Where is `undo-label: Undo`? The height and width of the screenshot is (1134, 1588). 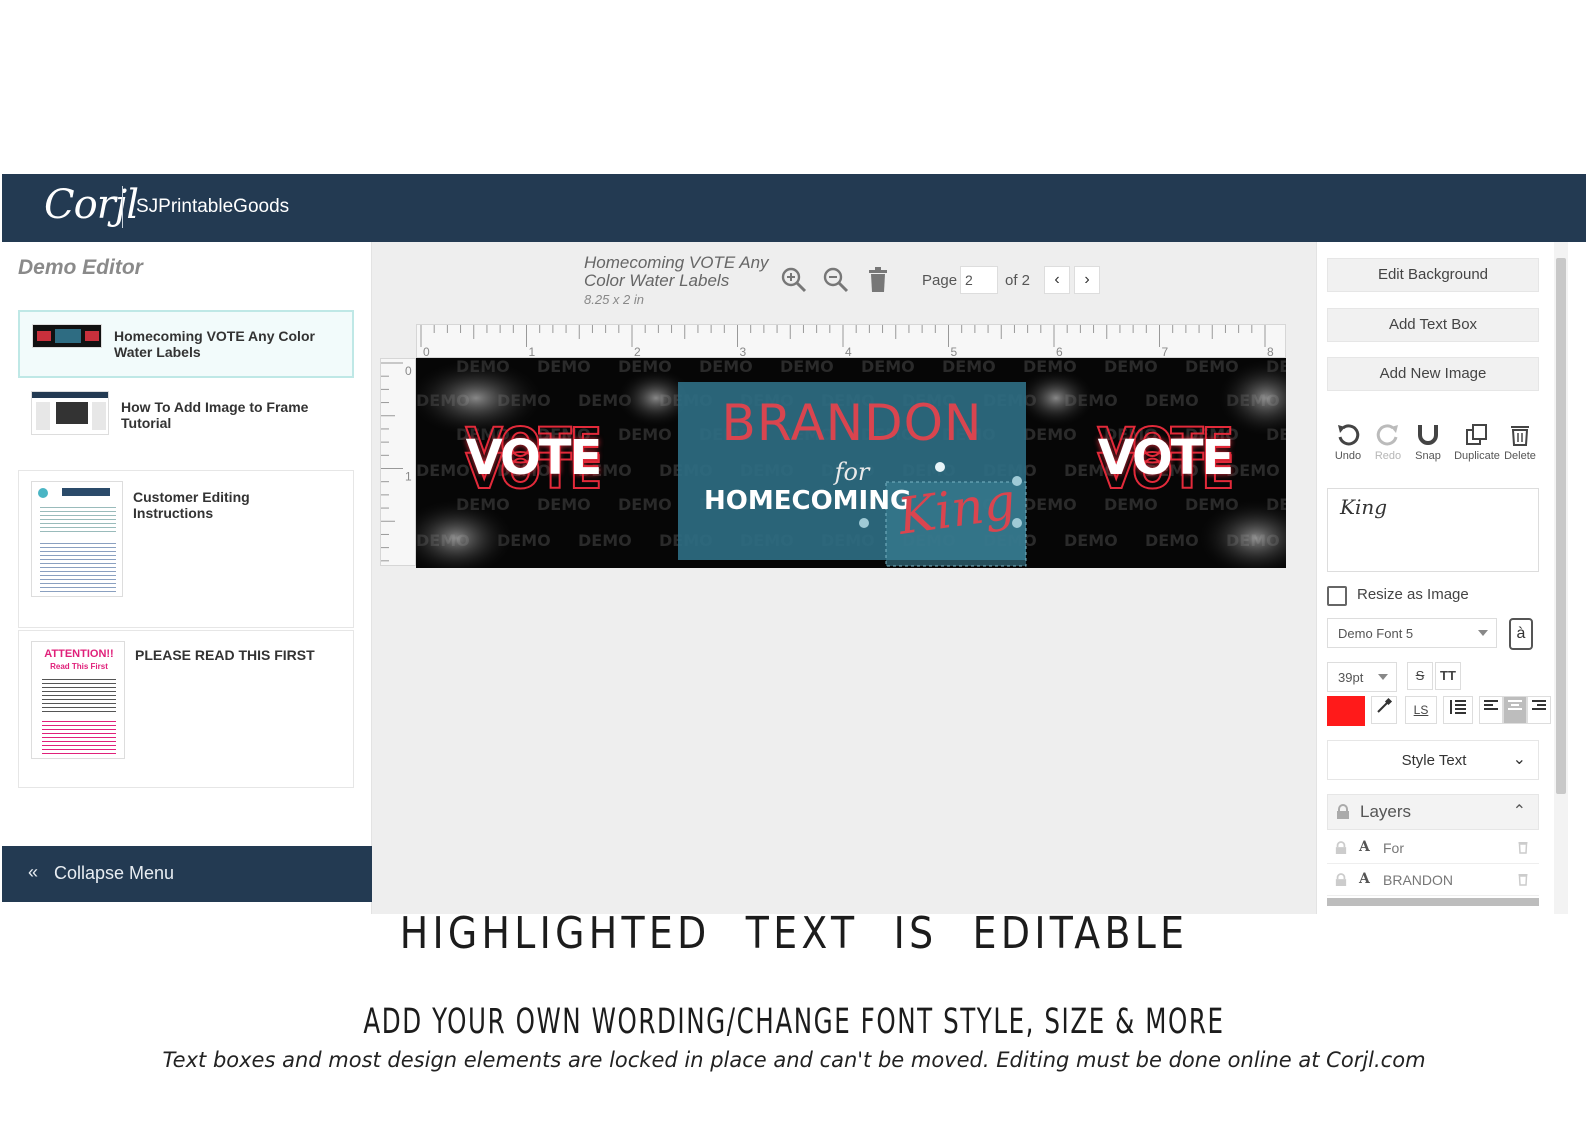
undo-label: Undo is located at coordinates (1348, 456).